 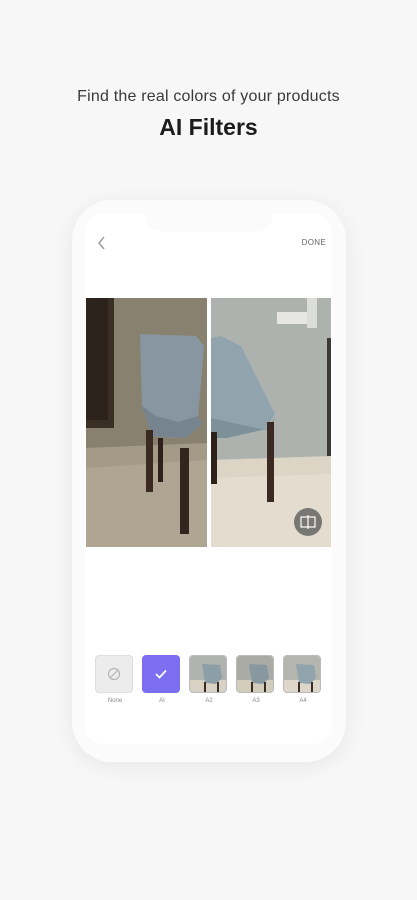 What do you see at coordinates (256, 701) in the screenshot?
I see `filter-label: A3` at bounding box center [256, 701].